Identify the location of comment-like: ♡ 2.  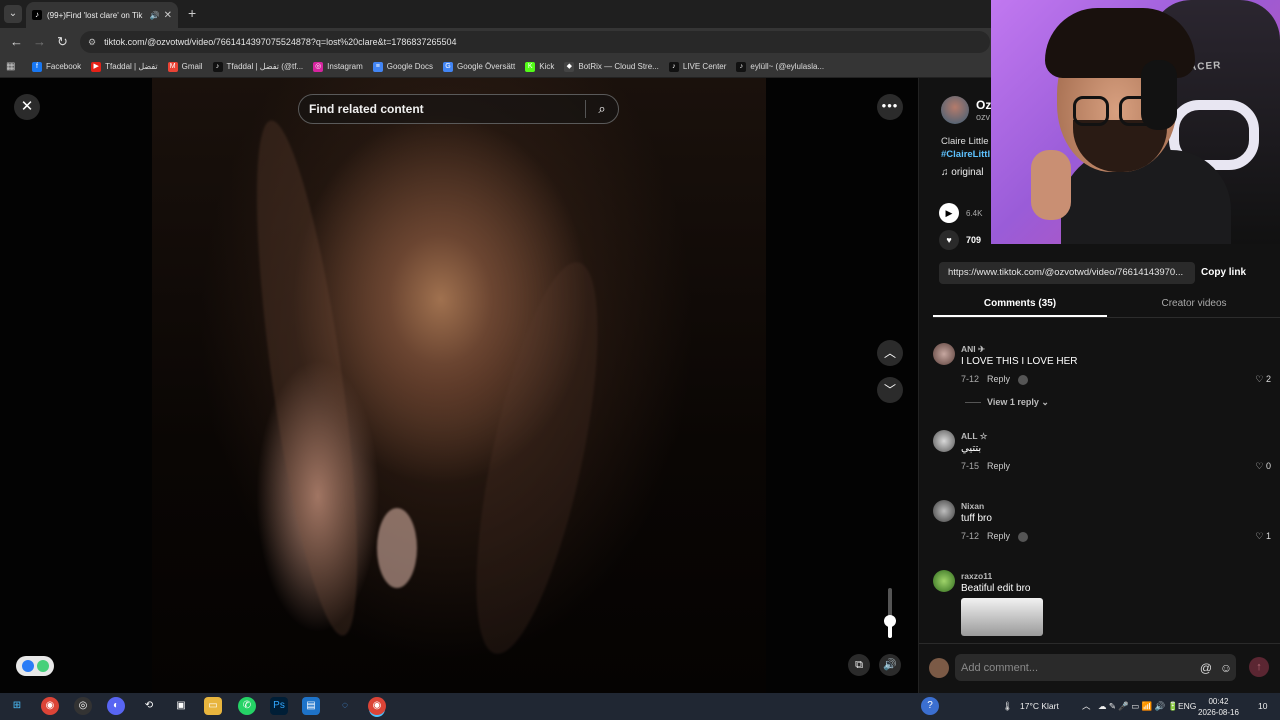
(1263, 379).